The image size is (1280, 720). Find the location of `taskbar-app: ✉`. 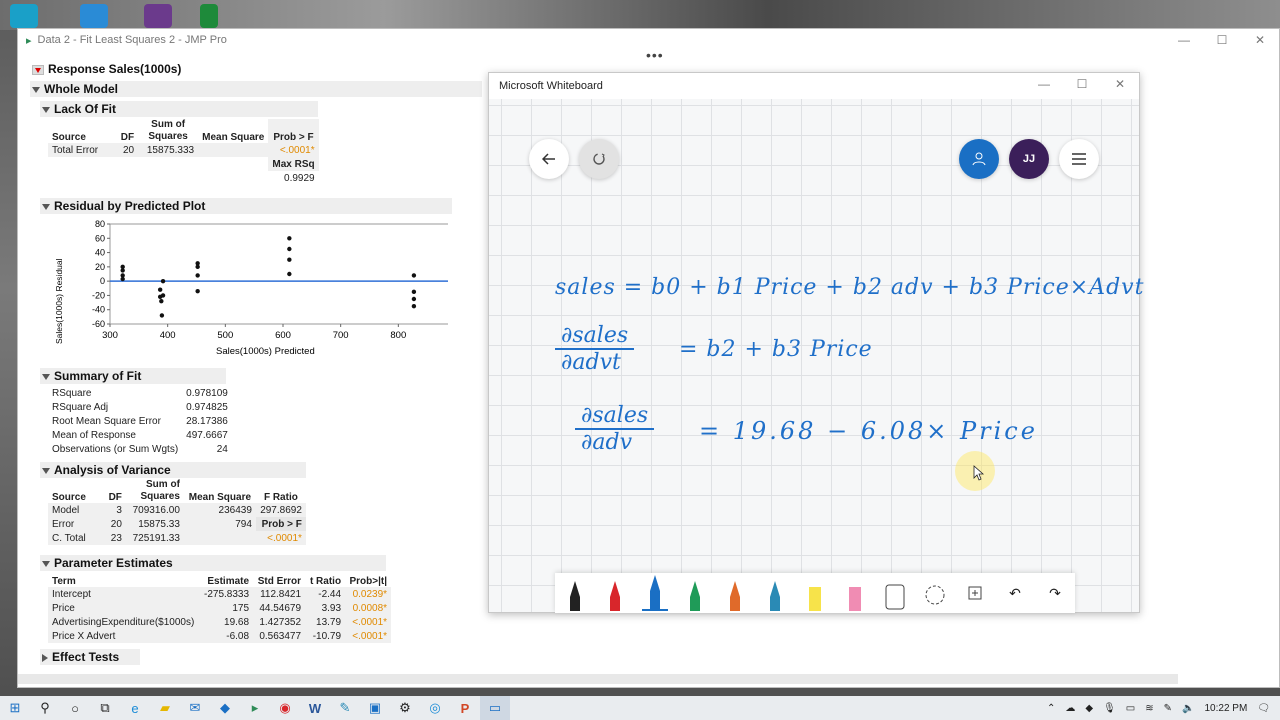

taskbar-app: ✉ is located at coordinates (195, 708).